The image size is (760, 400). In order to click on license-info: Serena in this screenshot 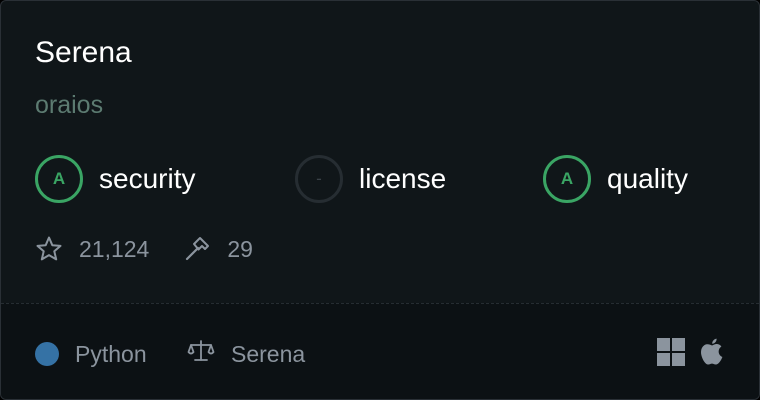, I will do `click(246, 354)`.